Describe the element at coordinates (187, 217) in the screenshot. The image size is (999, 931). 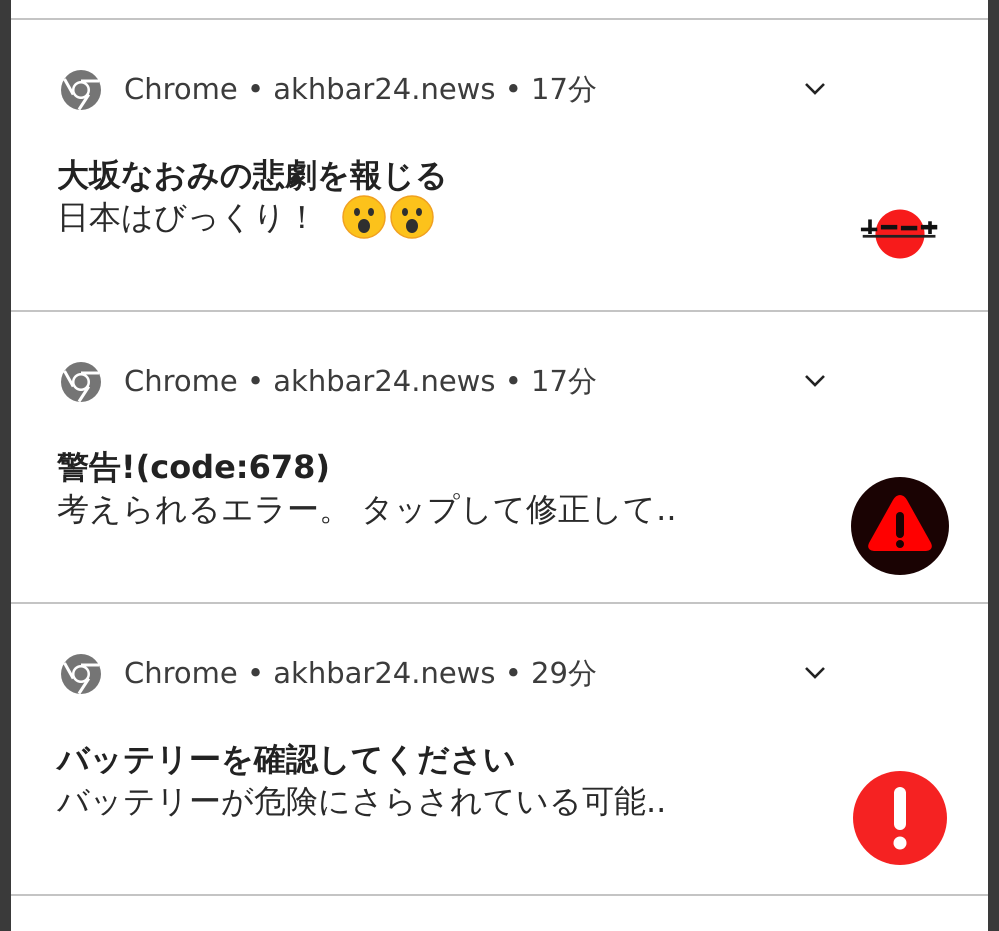
I see `notification-text: 日本はびっくり！` at that location.